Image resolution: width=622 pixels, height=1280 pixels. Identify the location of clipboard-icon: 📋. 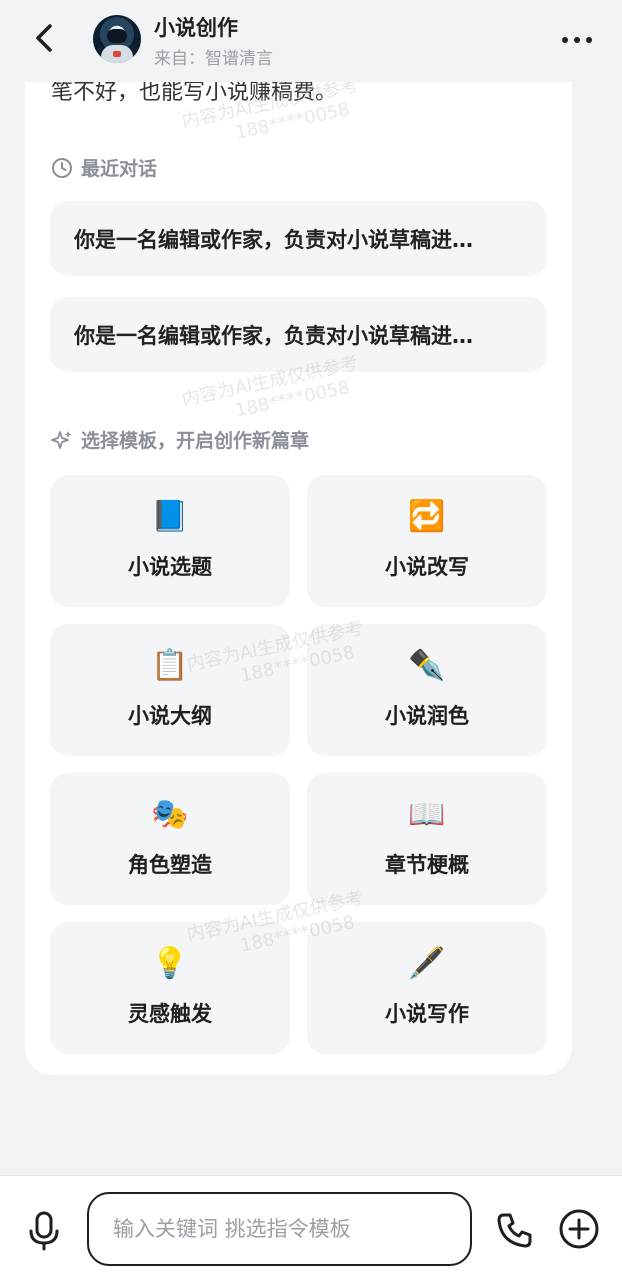
(170, 665).